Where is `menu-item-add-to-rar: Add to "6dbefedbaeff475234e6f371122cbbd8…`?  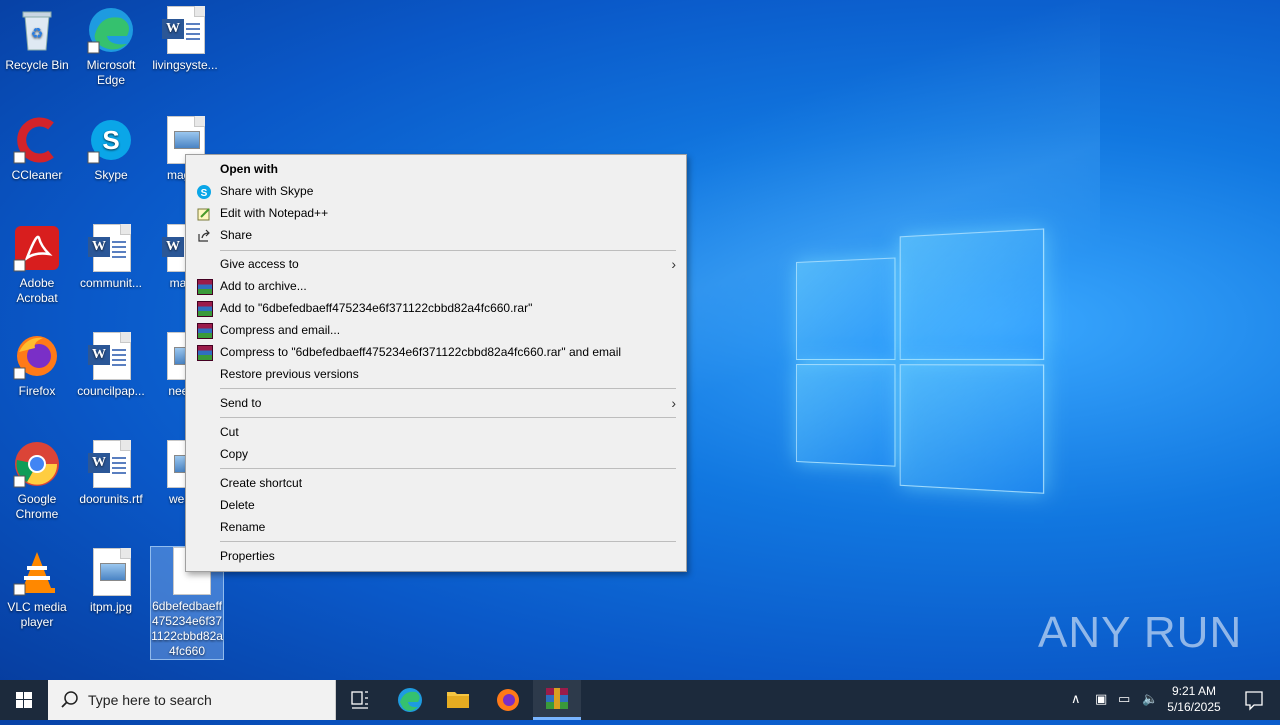 menu-item-add-to-rar: Add to "6dbefedbaeff475234e6f371122cbbd8… is located at coordinates (436, 308).